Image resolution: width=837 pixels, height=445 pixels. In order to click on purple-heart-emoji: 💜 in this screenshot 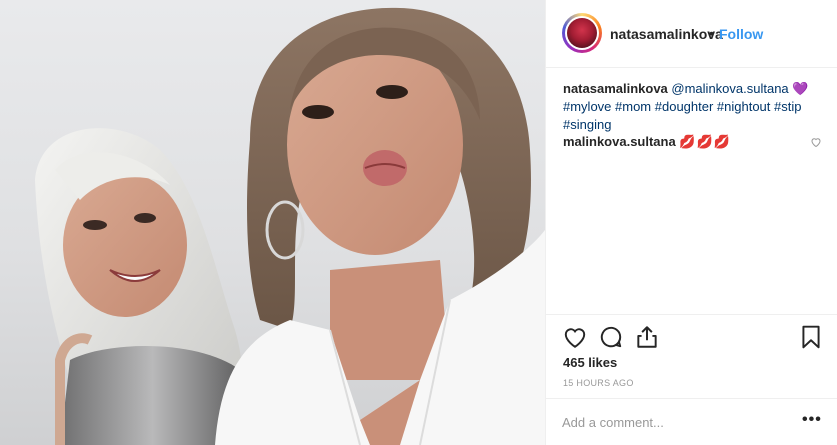, I will do `click(800, 88)`.